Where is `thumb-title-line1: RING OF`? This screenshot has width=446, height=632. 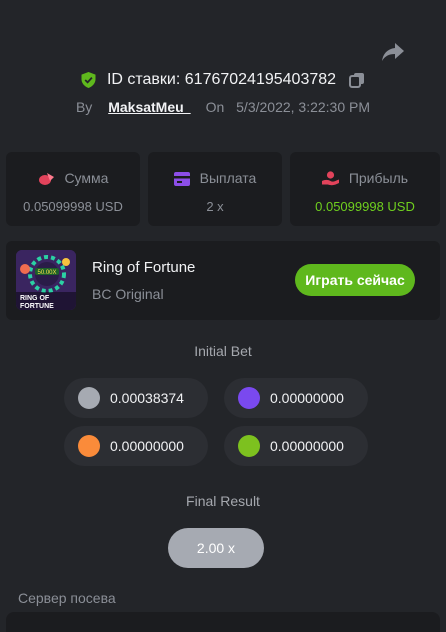 thumb-title-line1: RING OF is located at coordinates (35, 298).